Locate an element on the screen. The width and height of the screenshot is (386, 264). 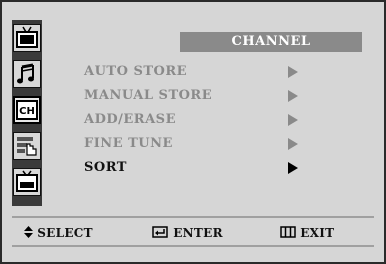
channel-icon-label: CH is located at coordinates (27, 111).